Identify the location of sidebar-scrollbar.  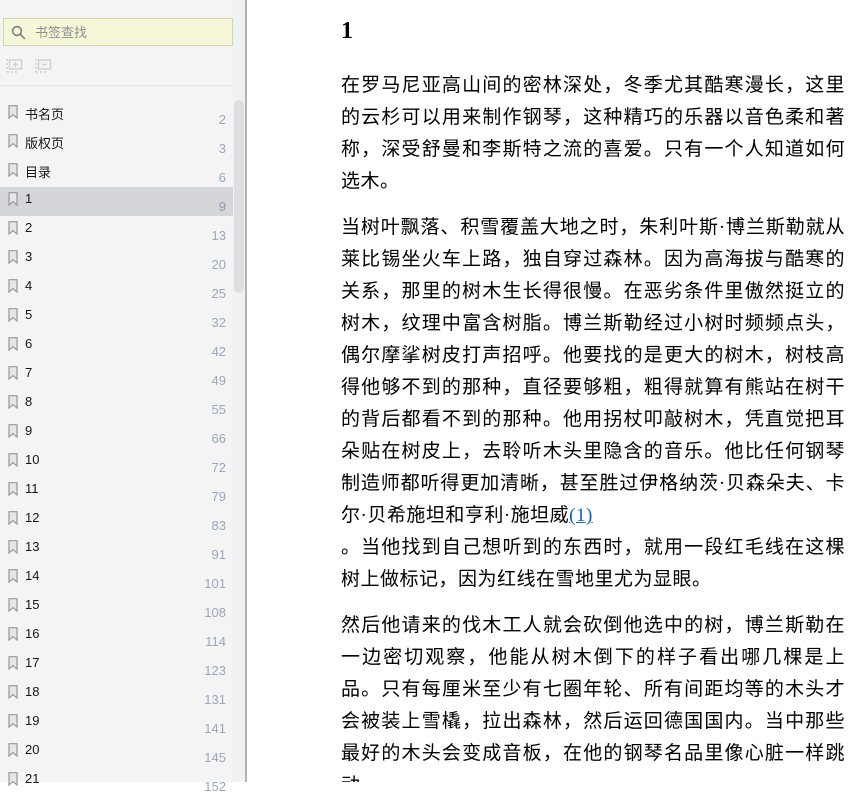
(239, 391).